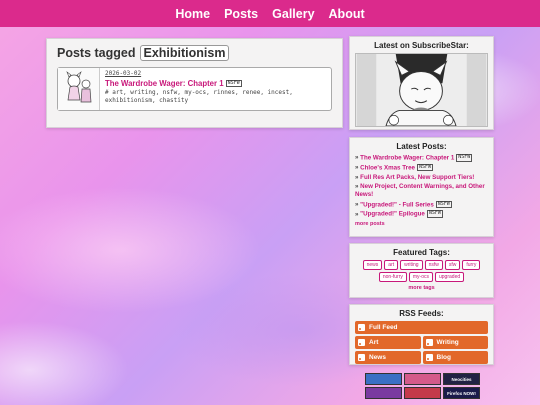  I want to click on rss-news-button: News, so click(388, 357).